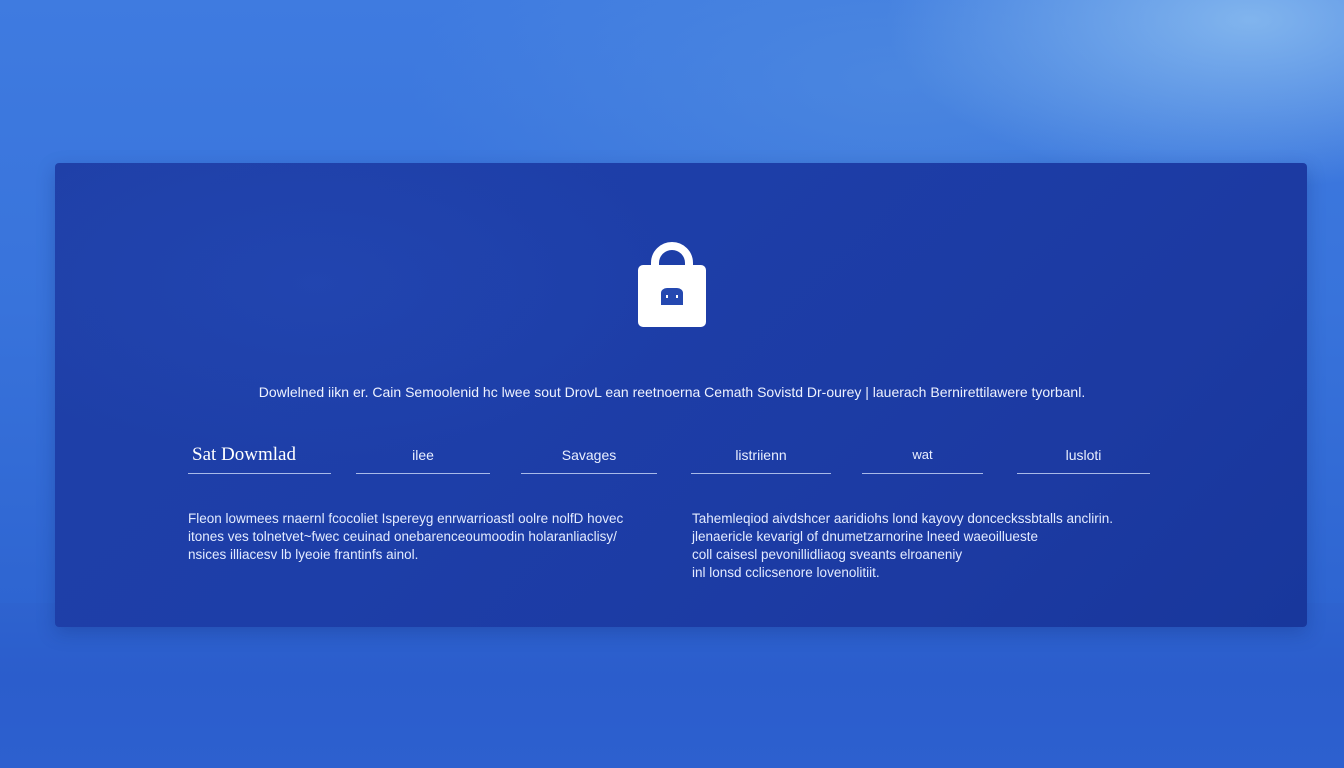 This screenshot has width=1344, height=768. What do you see at coordinates (786, 572) in the screenshot?
I see `paragraph-line: inl lonsd cclicsenore lovenolitiit.` at bounding box center [786, 572].